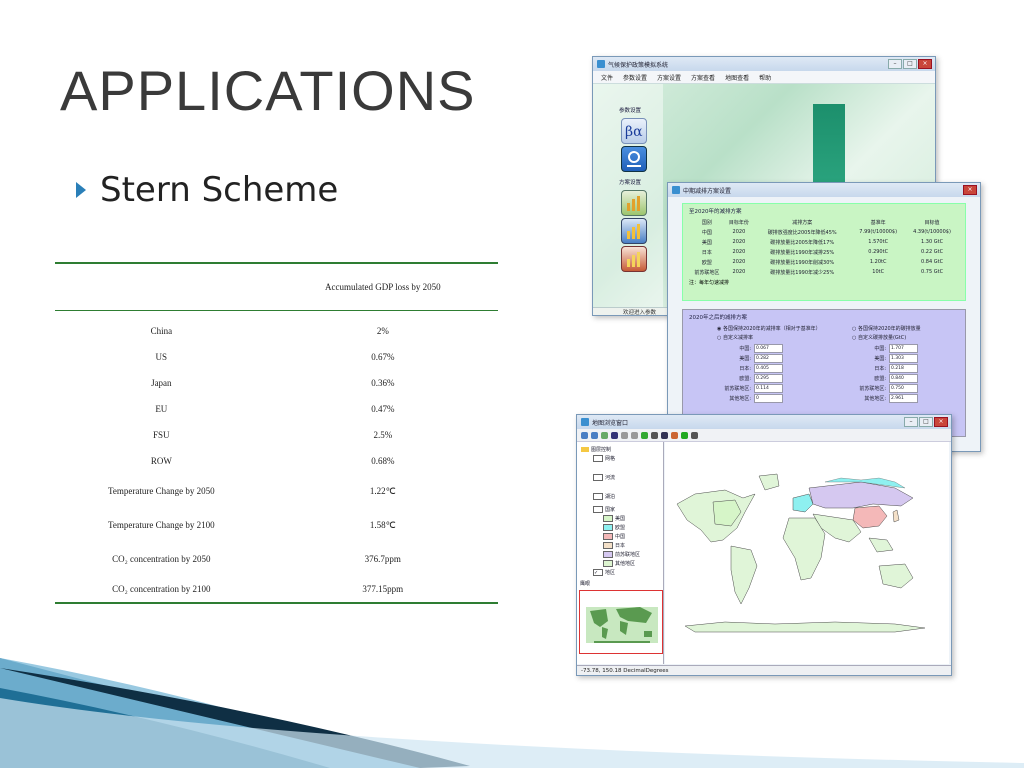 The width and height of the screenshot is (1024, 768). Describe the element at coordinates (932, 242) in the screenshot. I see `cell: 1.30 GtC` at that location.